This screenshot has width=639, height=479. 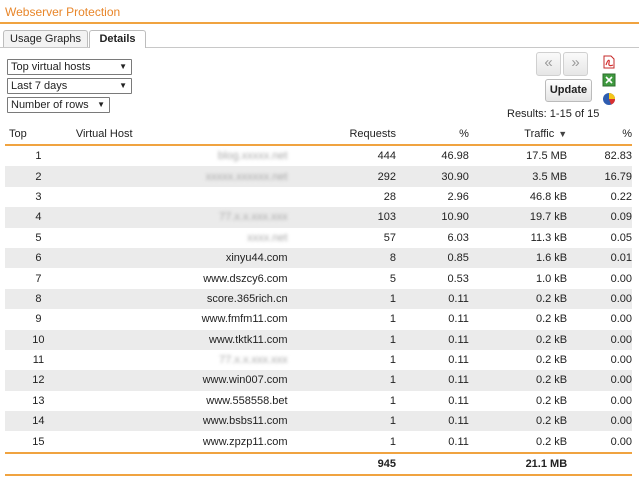 I want to click on table-row: 14 www.bsbs11.com 1 0.11 0.2 kB 0.00, so click(x=318, y=421).